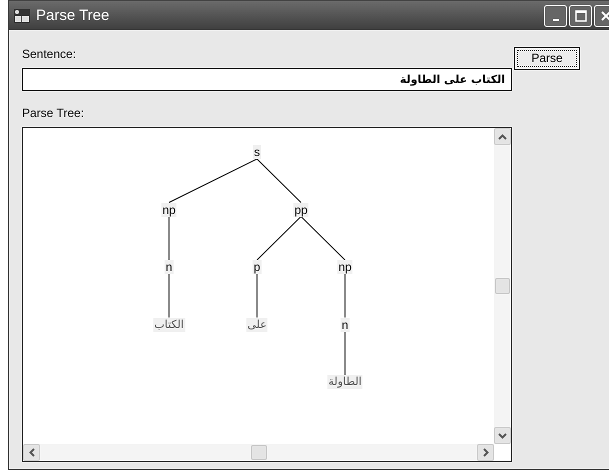 Image resolution: width=609 pixels, height=472 pixels. Describe the element at coordinates (301, 209) in the screenshot. I see `tree-node: pp` at that location.